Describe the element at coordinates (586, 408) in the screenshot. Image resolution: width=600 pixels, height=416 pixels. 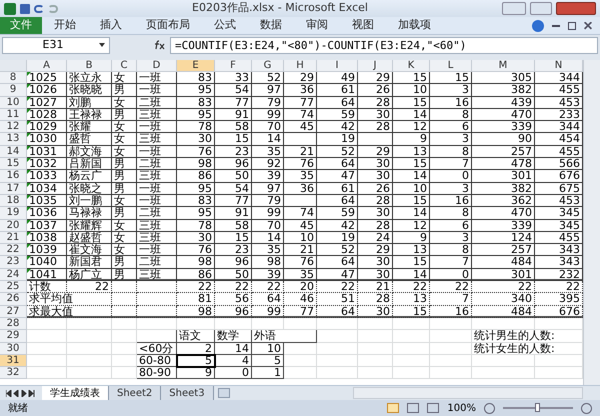
I see `zoom-in-icon` at that location.